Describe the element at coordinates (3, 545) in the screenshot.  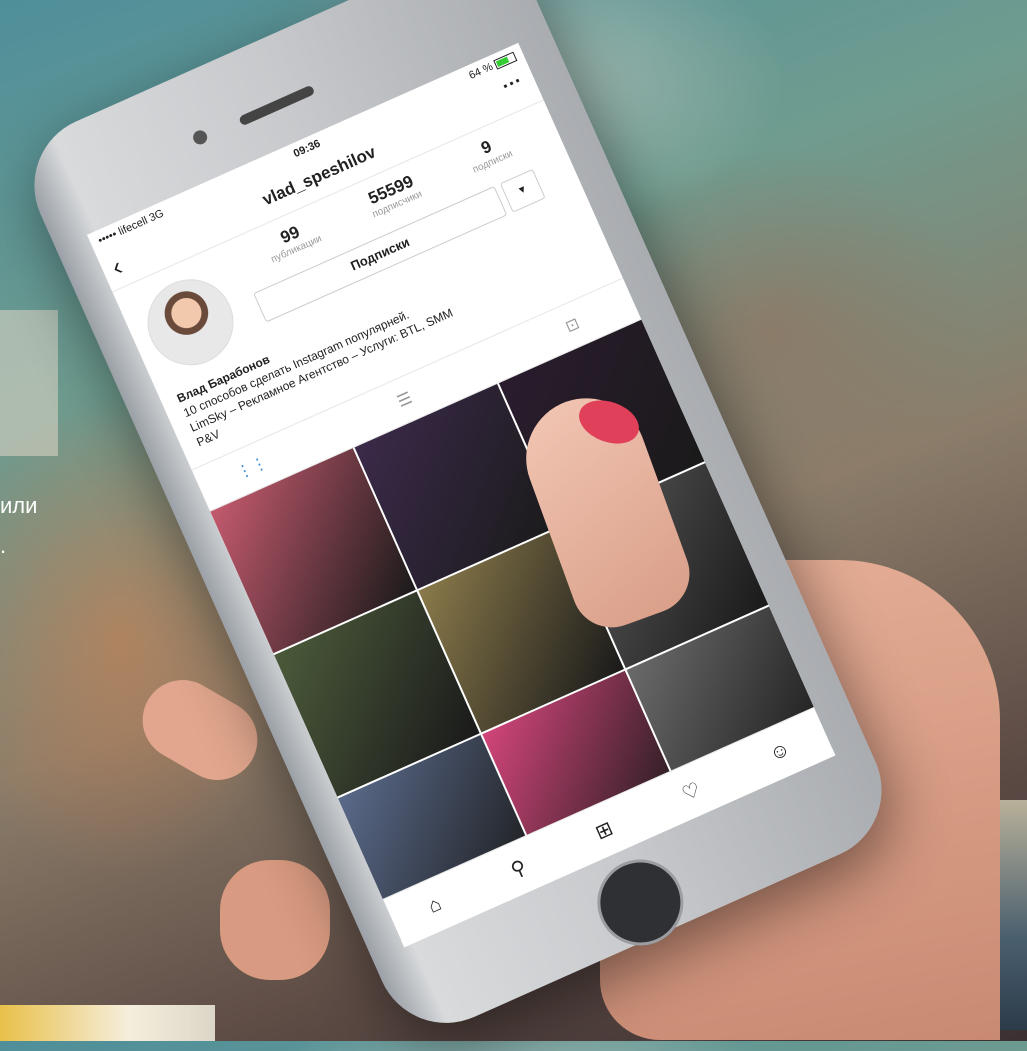
I see `background-text-line2: .` at that location.